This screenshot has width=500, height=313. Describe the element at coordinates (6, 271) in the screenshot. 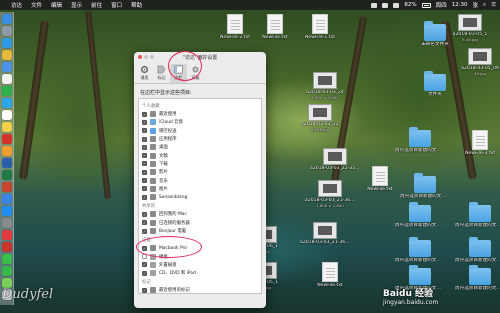

I see `facetime-dock-icon` at that location.